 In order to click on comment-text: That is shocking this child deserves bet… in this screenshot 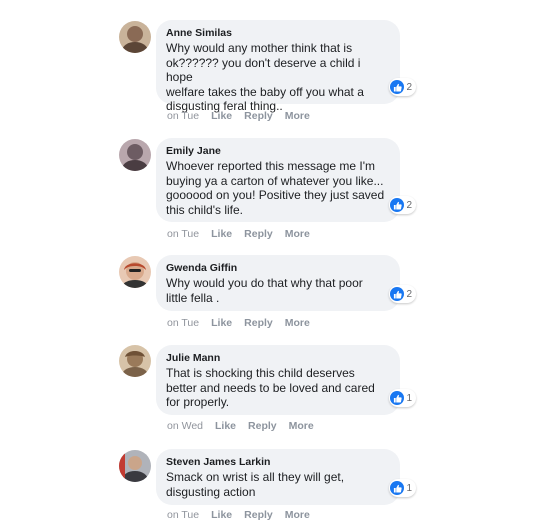, I will do `click(270, 387)`.